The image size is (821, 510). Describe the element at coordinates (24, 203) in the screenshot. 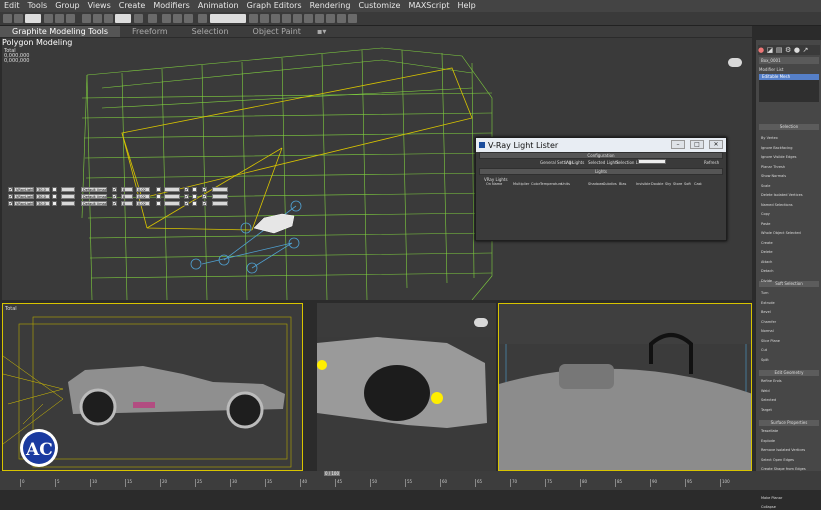

I see `light-name-field: VRayLight03` at that location.